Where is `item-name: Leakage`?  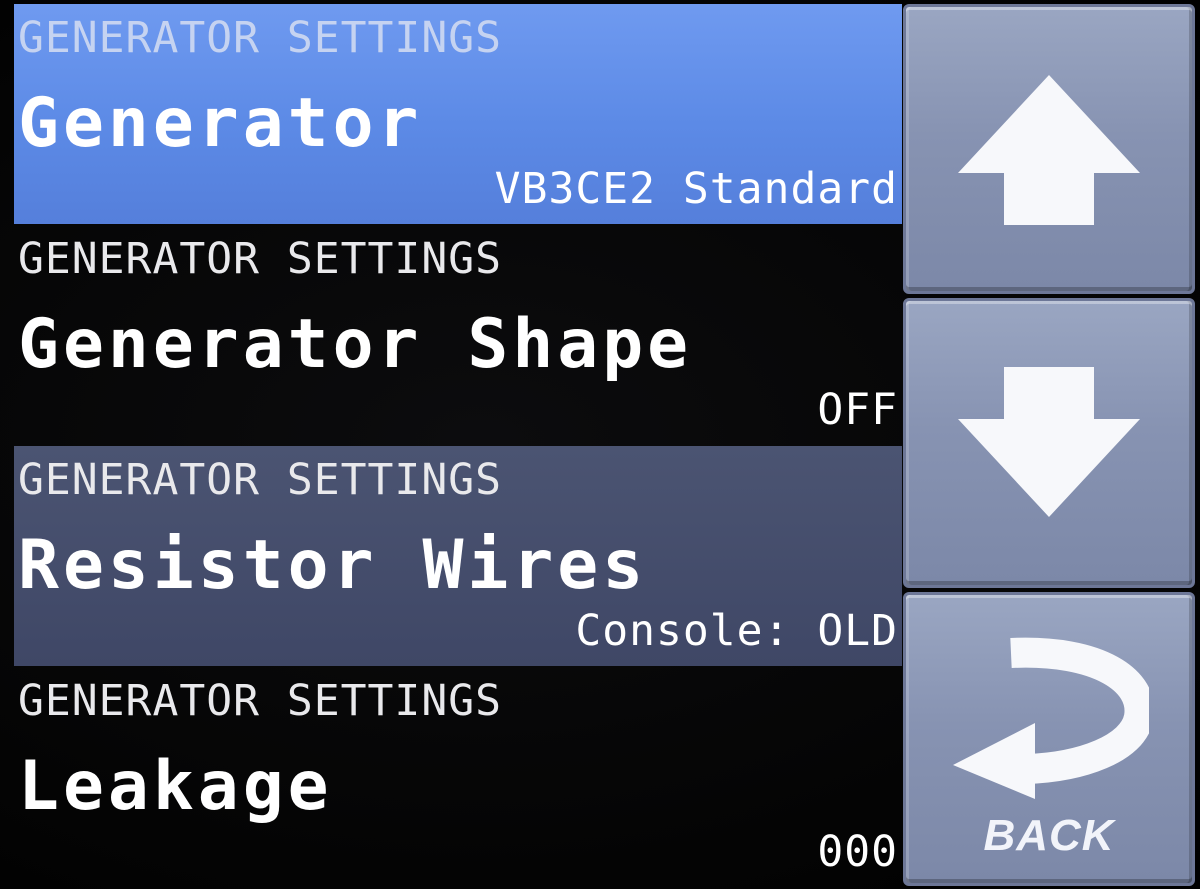 item-name: Leakage is located at coordinates (175, 786).